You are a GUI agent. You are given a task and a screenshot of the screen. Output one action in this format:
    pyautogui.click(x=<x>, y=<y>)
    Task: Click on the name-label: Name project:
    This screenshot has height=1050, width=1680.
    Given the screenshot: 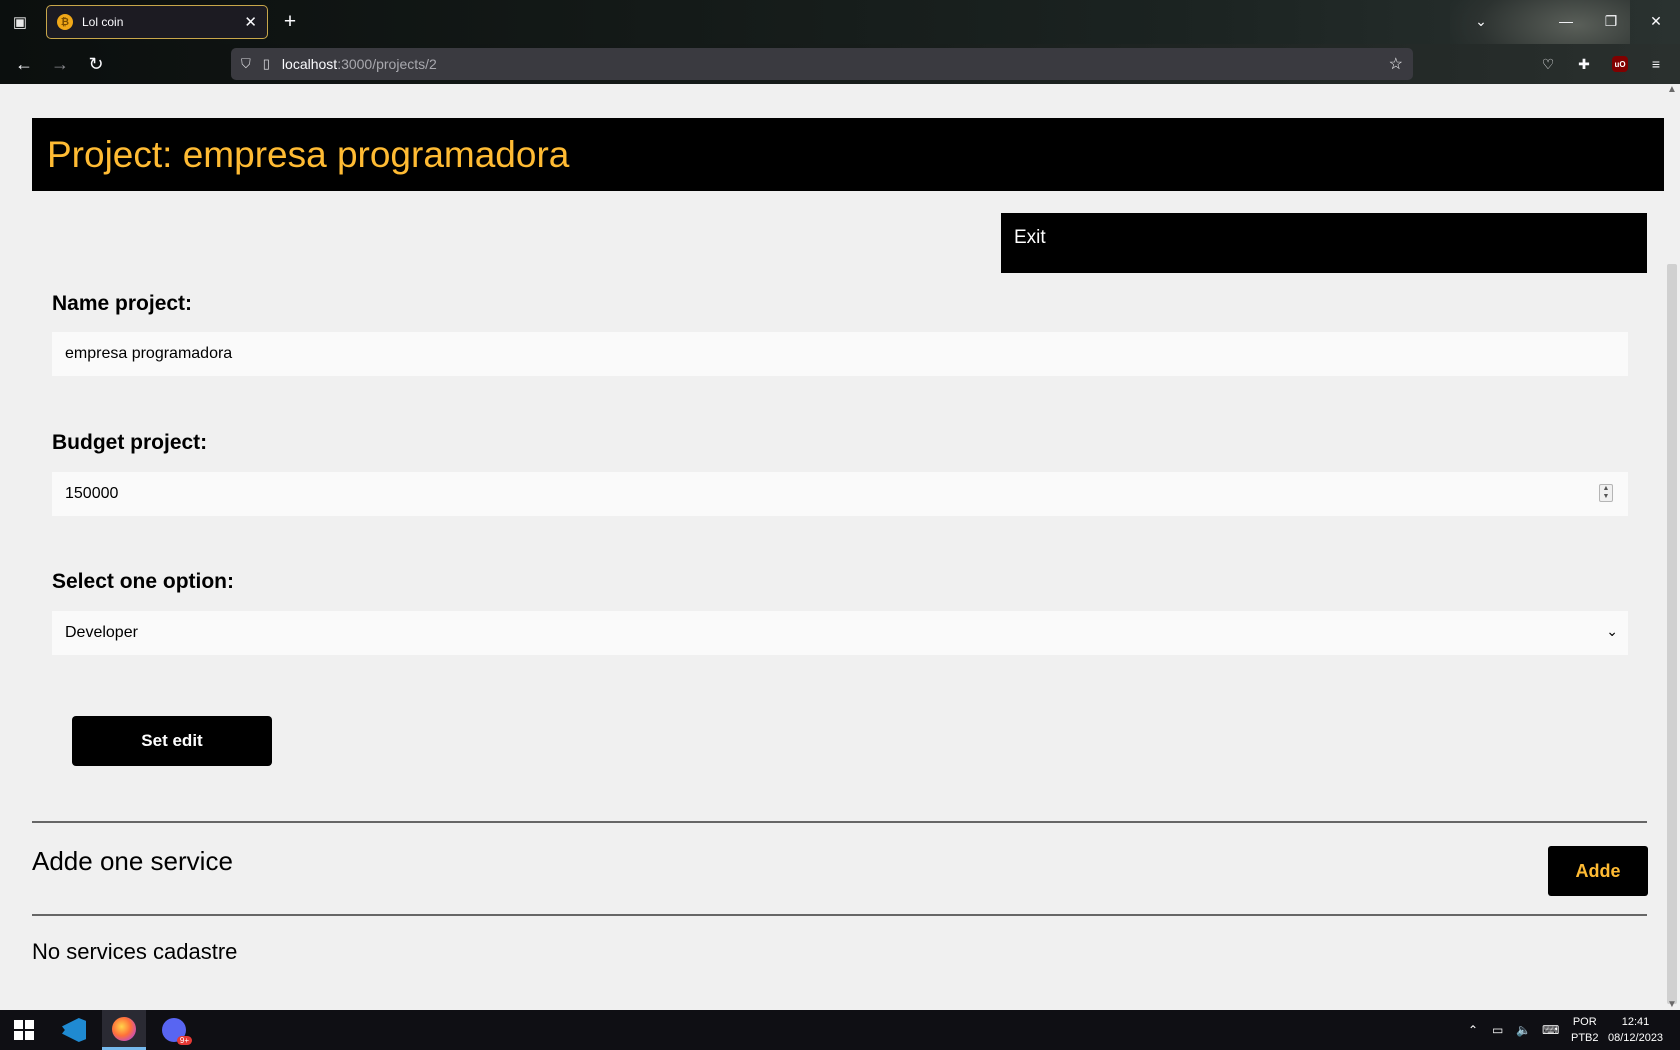 What is the action you would take?
    pyautogui.click(x=122, y=303)
    